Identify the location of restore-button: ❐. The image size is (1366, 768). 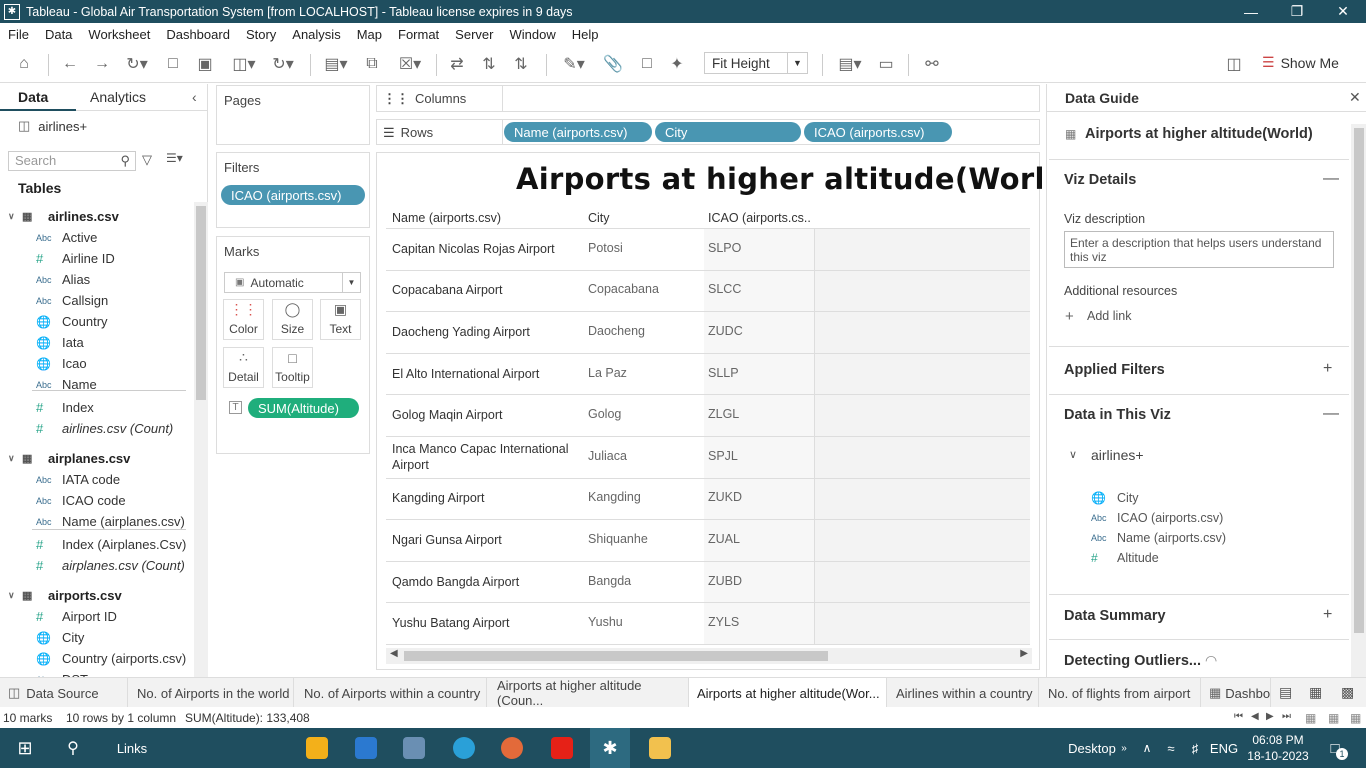
(1297, 11).